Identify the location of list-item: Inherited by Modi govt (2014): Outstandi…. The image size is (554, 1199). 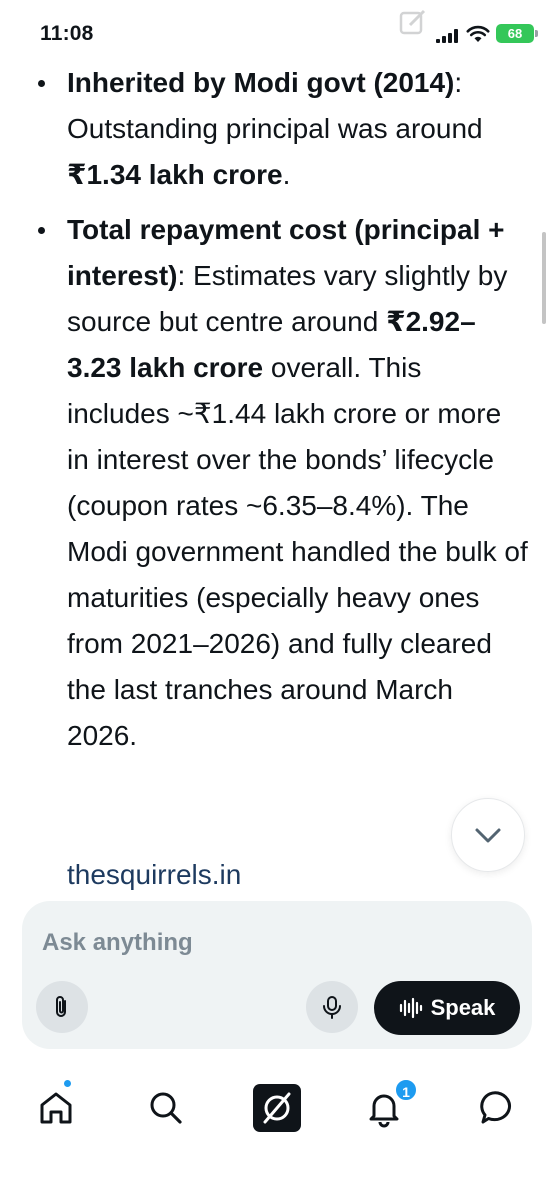
(278, 129).